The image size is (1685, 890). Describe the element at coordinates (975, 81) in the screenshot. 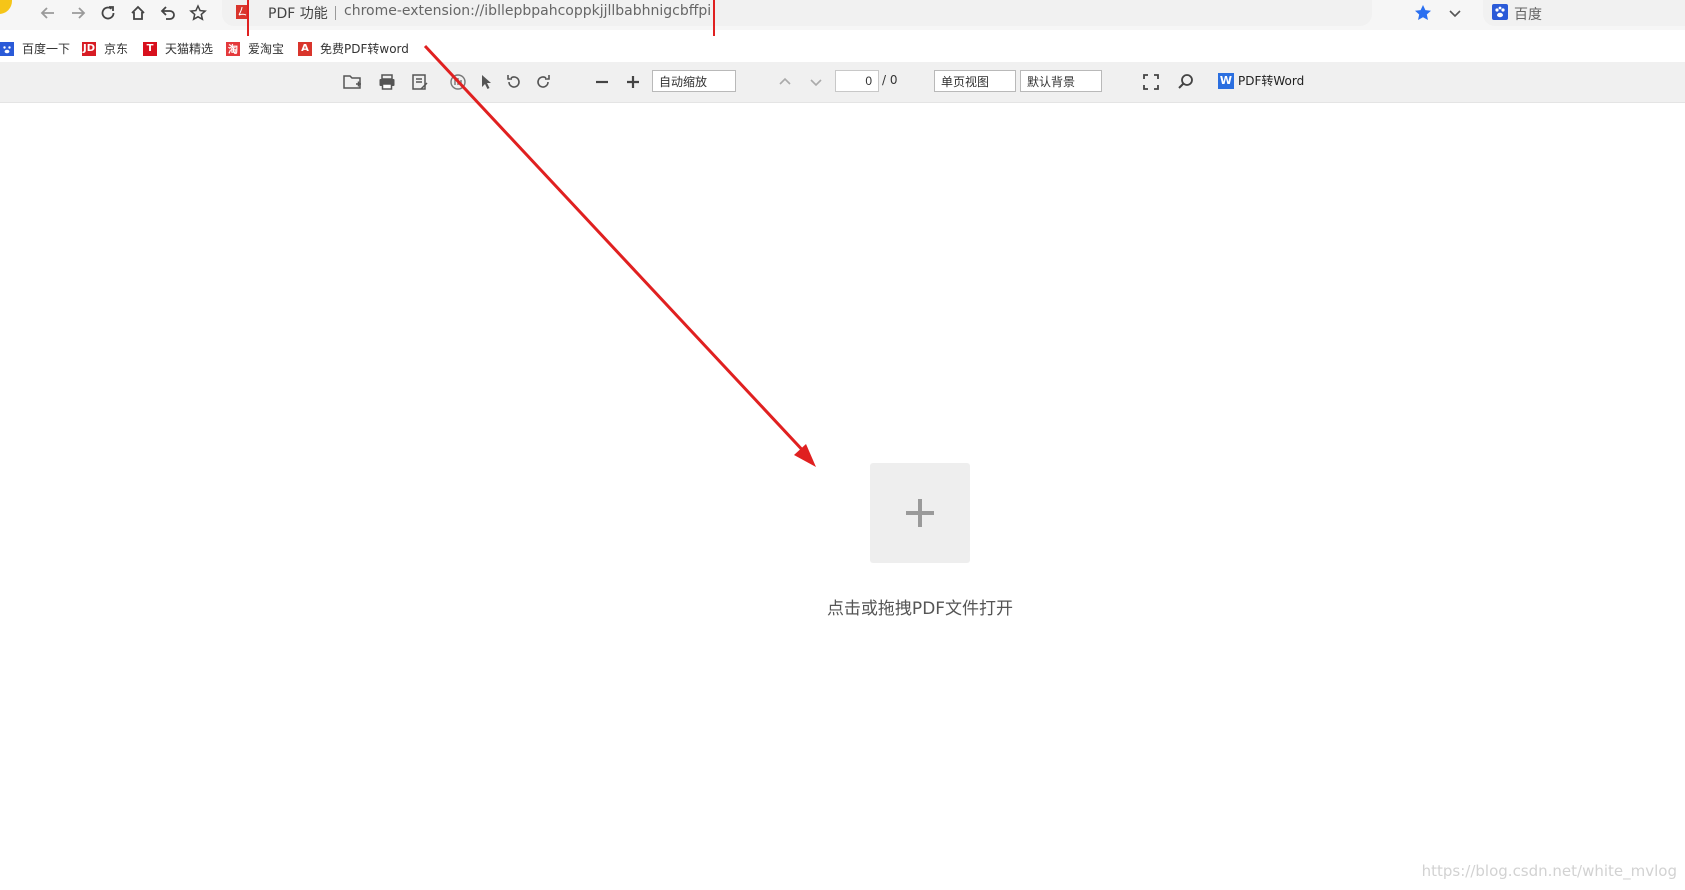

I see `view-mode-select: 单页视图` at that location.